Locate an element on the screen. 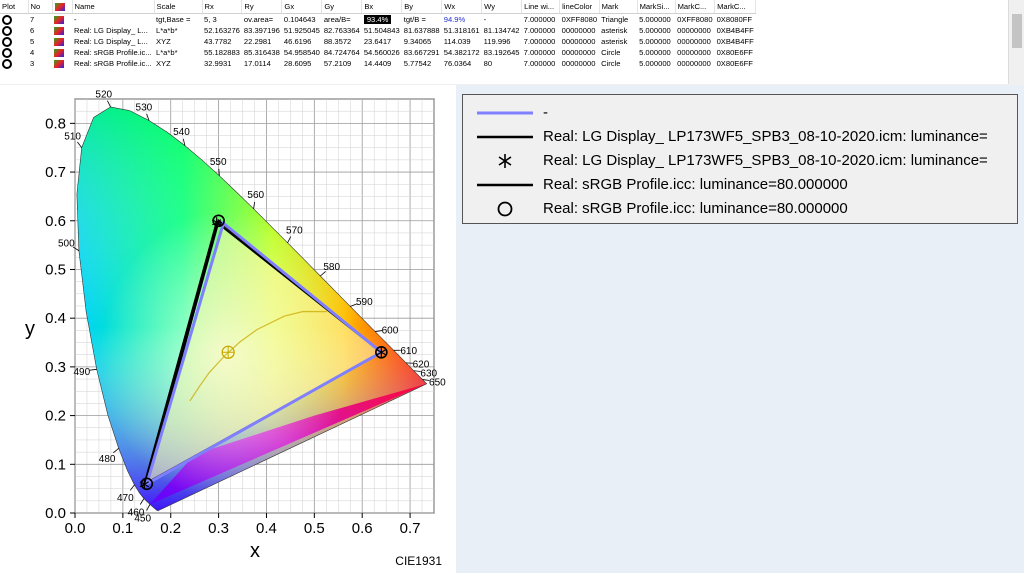 This screenshot has width=1024, height=578. column-header: Name is located at coordinates (113, 7).